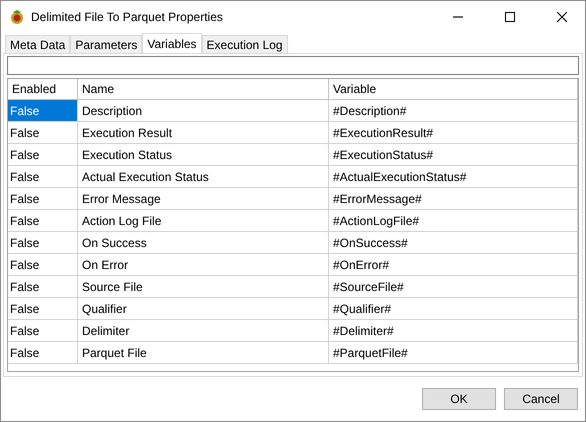 Image resolution: width=586 pixels, height=422 pixels. Describe the element at coordinates (459, 399) in the screenshot. I see `ok-button: OK` at that location.